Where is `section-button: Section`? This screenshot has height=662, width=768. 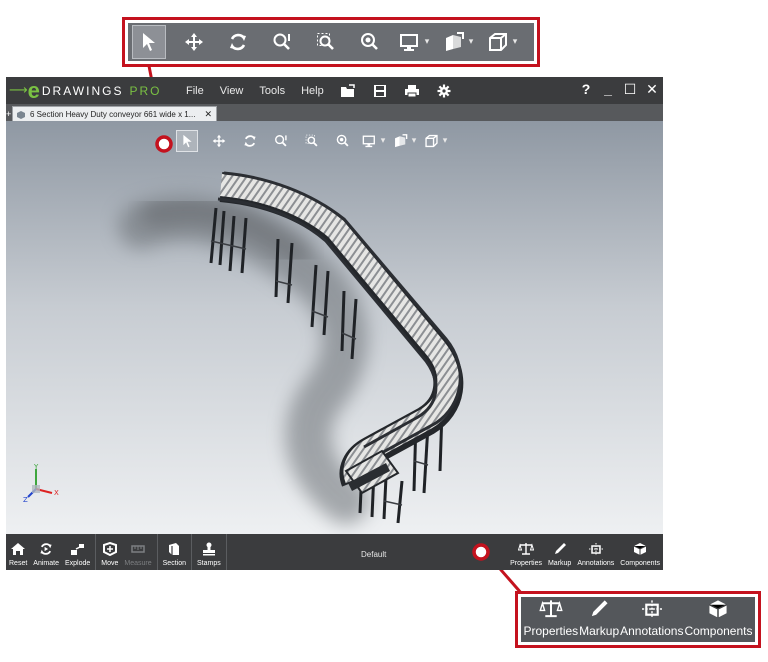 section-button: Section is located at coordinates (174, 552).